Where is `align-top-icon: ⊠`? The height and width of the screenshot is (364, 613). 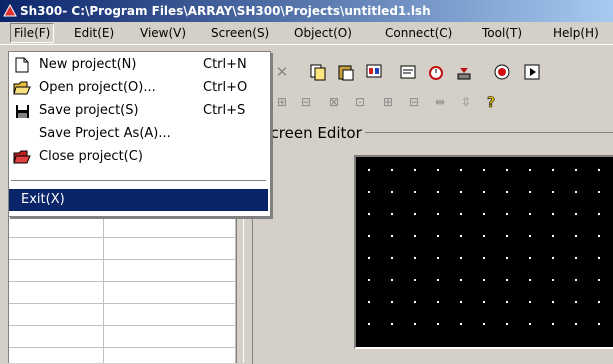 align-top-icon: ⊠ is located at coordinates (334, 102).